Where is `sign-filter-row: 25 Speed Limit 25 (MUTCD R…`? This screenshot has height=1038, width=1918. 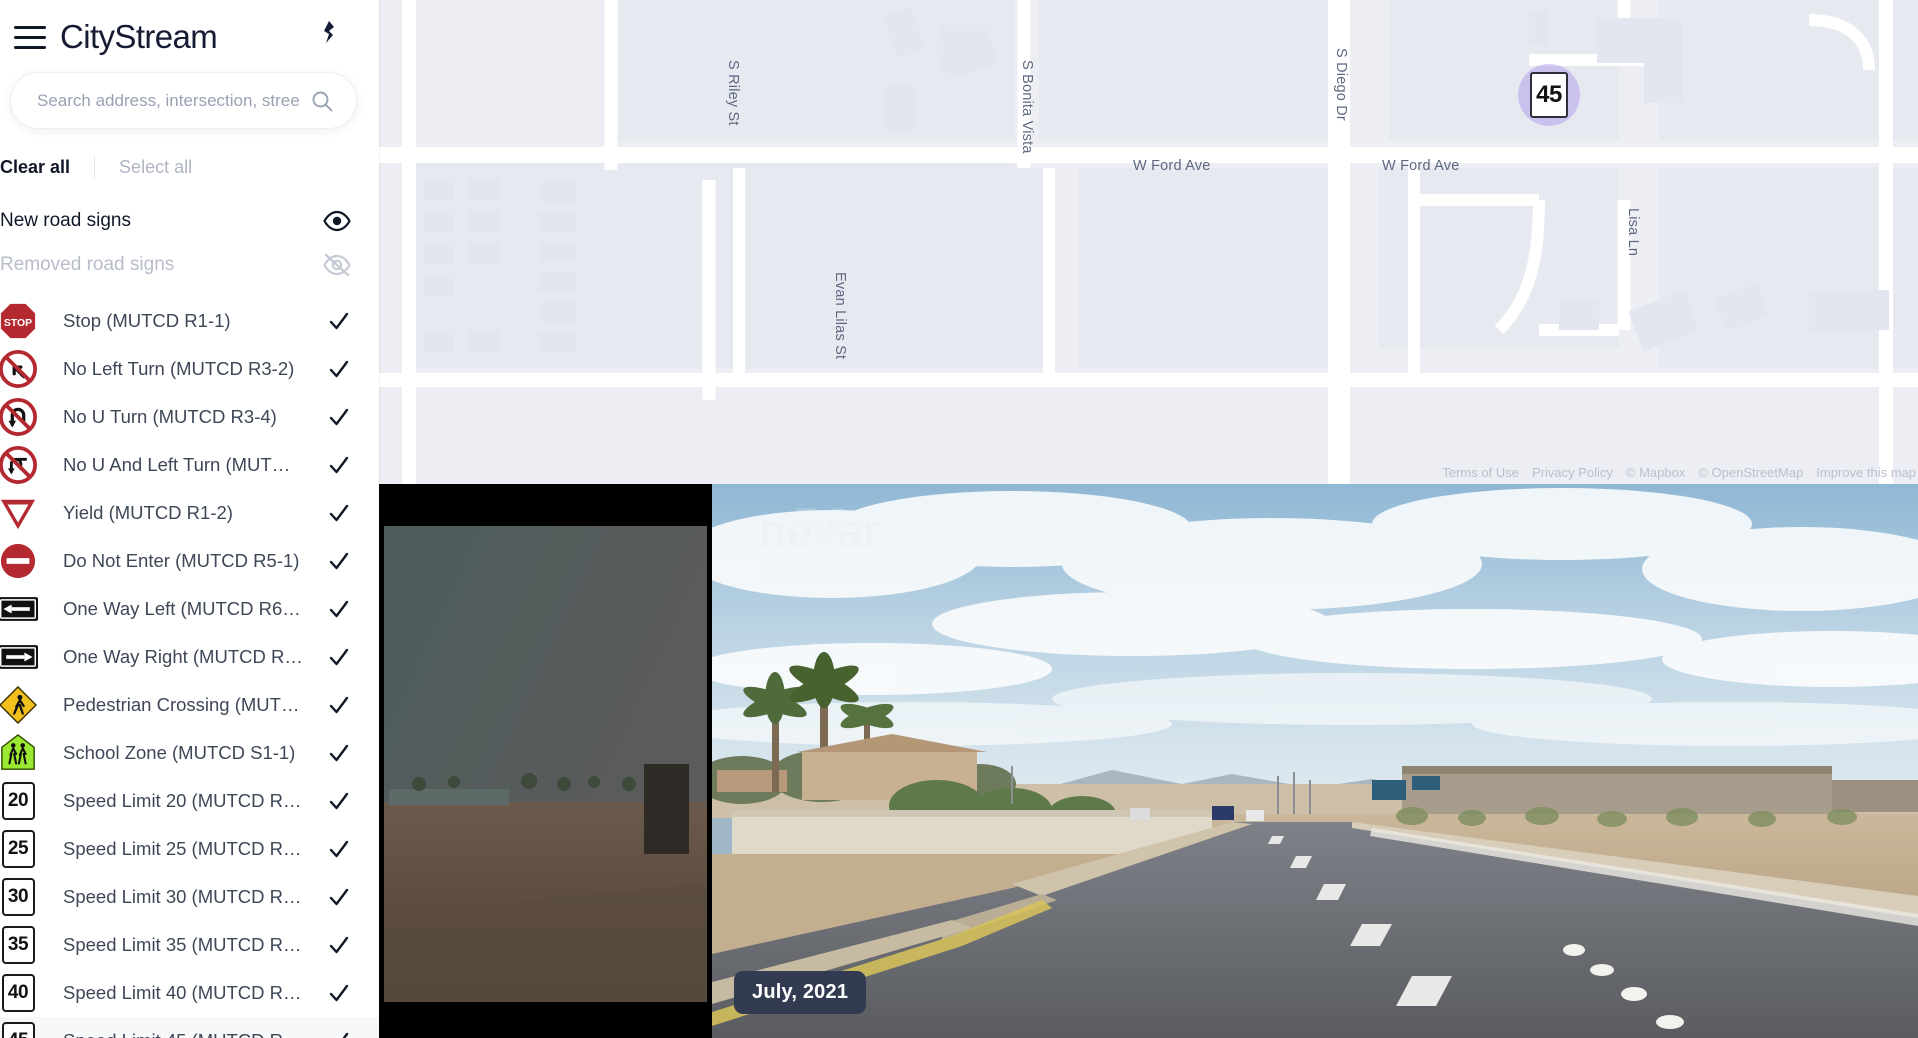 sign-filter-row: 25 Speed Limit 25 (MUTCD R… is located at coordinates (189, 849).